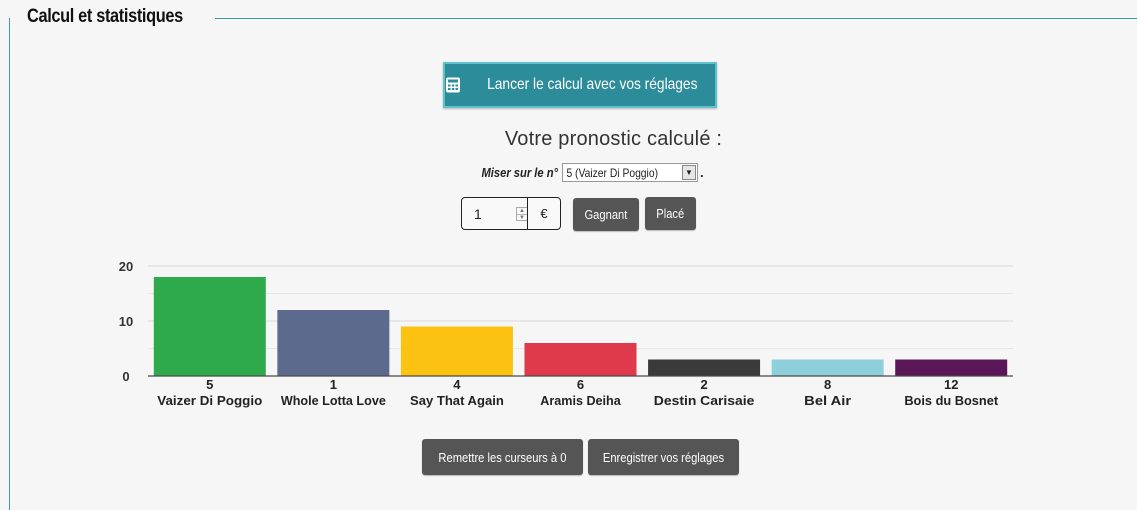 Image resolution: width=1137 pixels, height=510 pixels. What do you see at coordinates (125, 376) in the screenshot?
I see `y-tick-label: 0` at bounding box center [125, 376].